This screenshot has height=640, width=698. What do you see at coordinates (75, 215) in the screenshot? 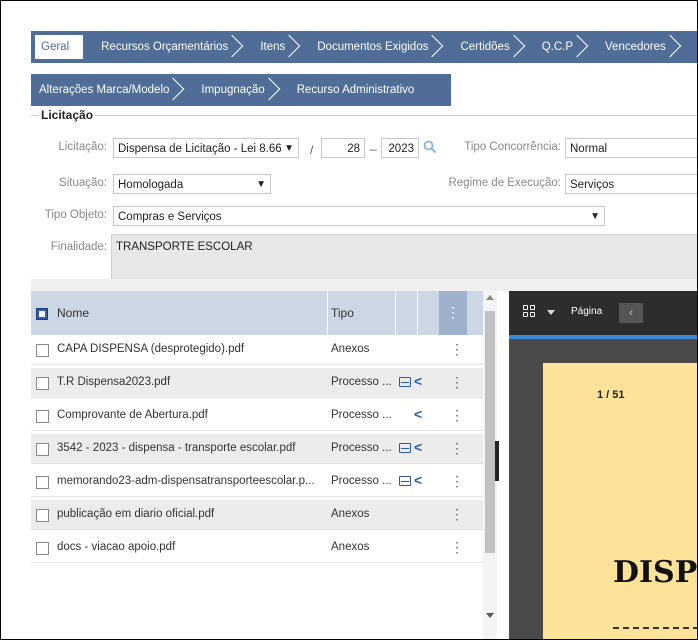
I see `tipo-objeto-label: Tipo Objeto:` at bounding box center [75, 215].